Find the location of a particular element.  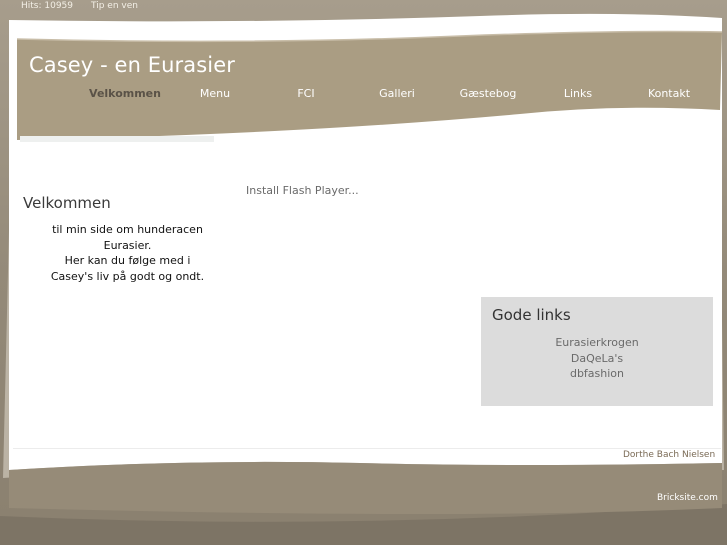

good-links-heading: Gode links is located at coordinates (531, 315).